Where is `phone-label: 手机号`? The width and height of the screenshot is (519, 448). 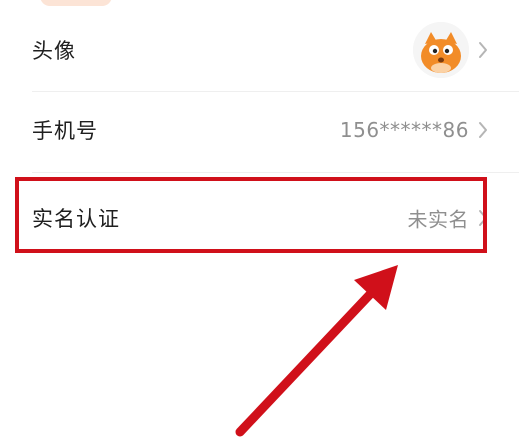
phone-label: 手机号 is located at coordinates (65, 131).